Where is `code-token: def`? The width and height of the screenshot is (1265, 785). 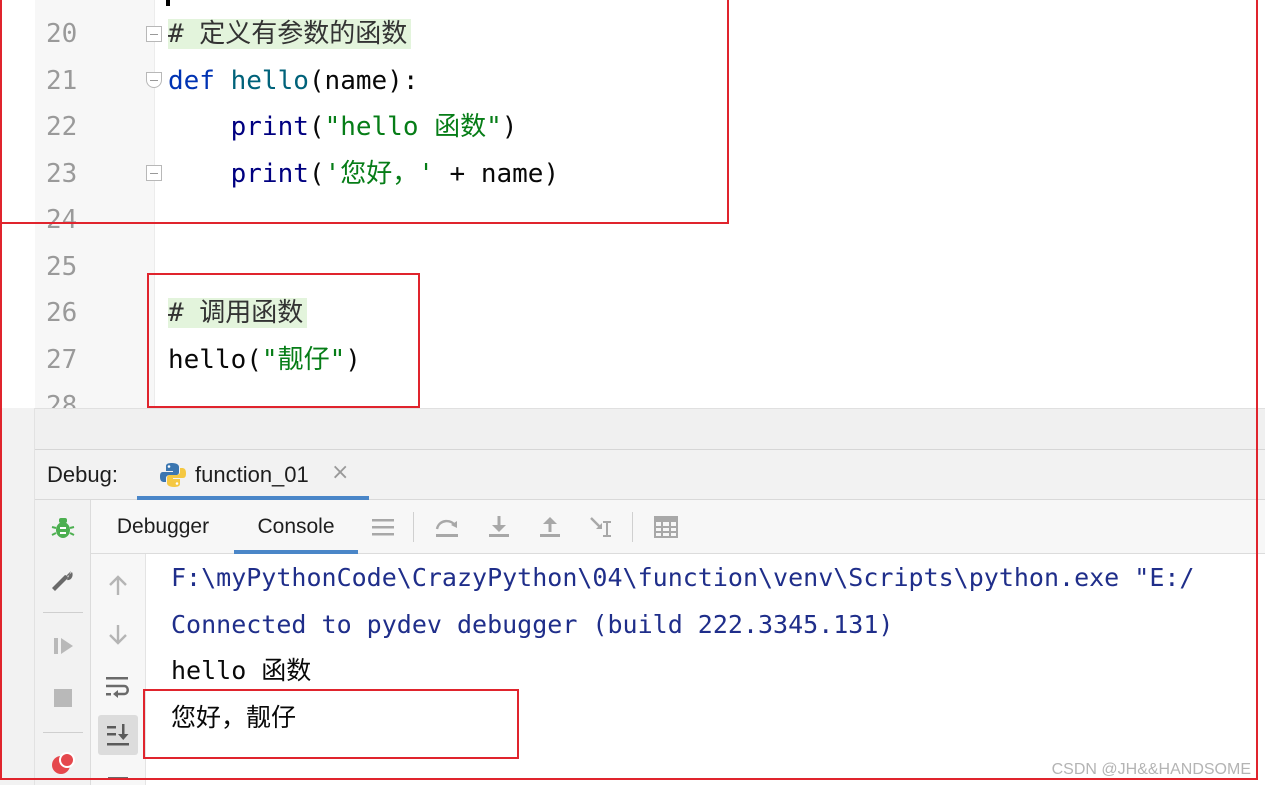 code-token: def is located at coordinates (191, 80).